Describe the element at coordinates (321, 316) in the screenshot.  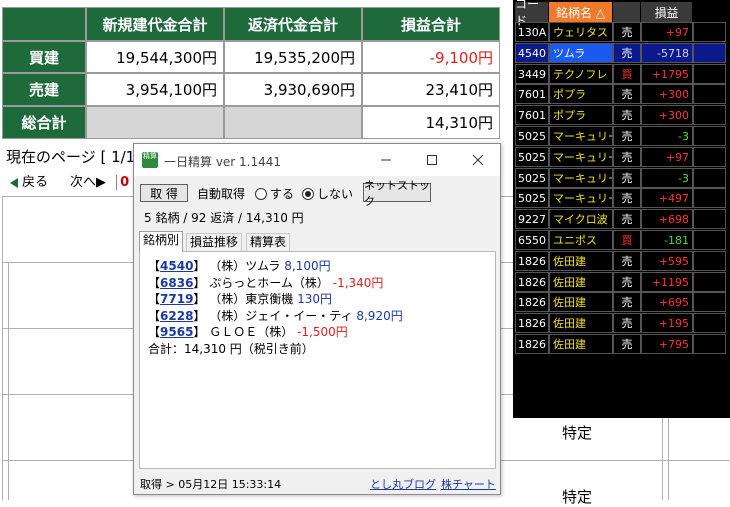
I see `stock-item: 【6228】 （株）ジェイ・イー・ティ 8,920円` at that location.